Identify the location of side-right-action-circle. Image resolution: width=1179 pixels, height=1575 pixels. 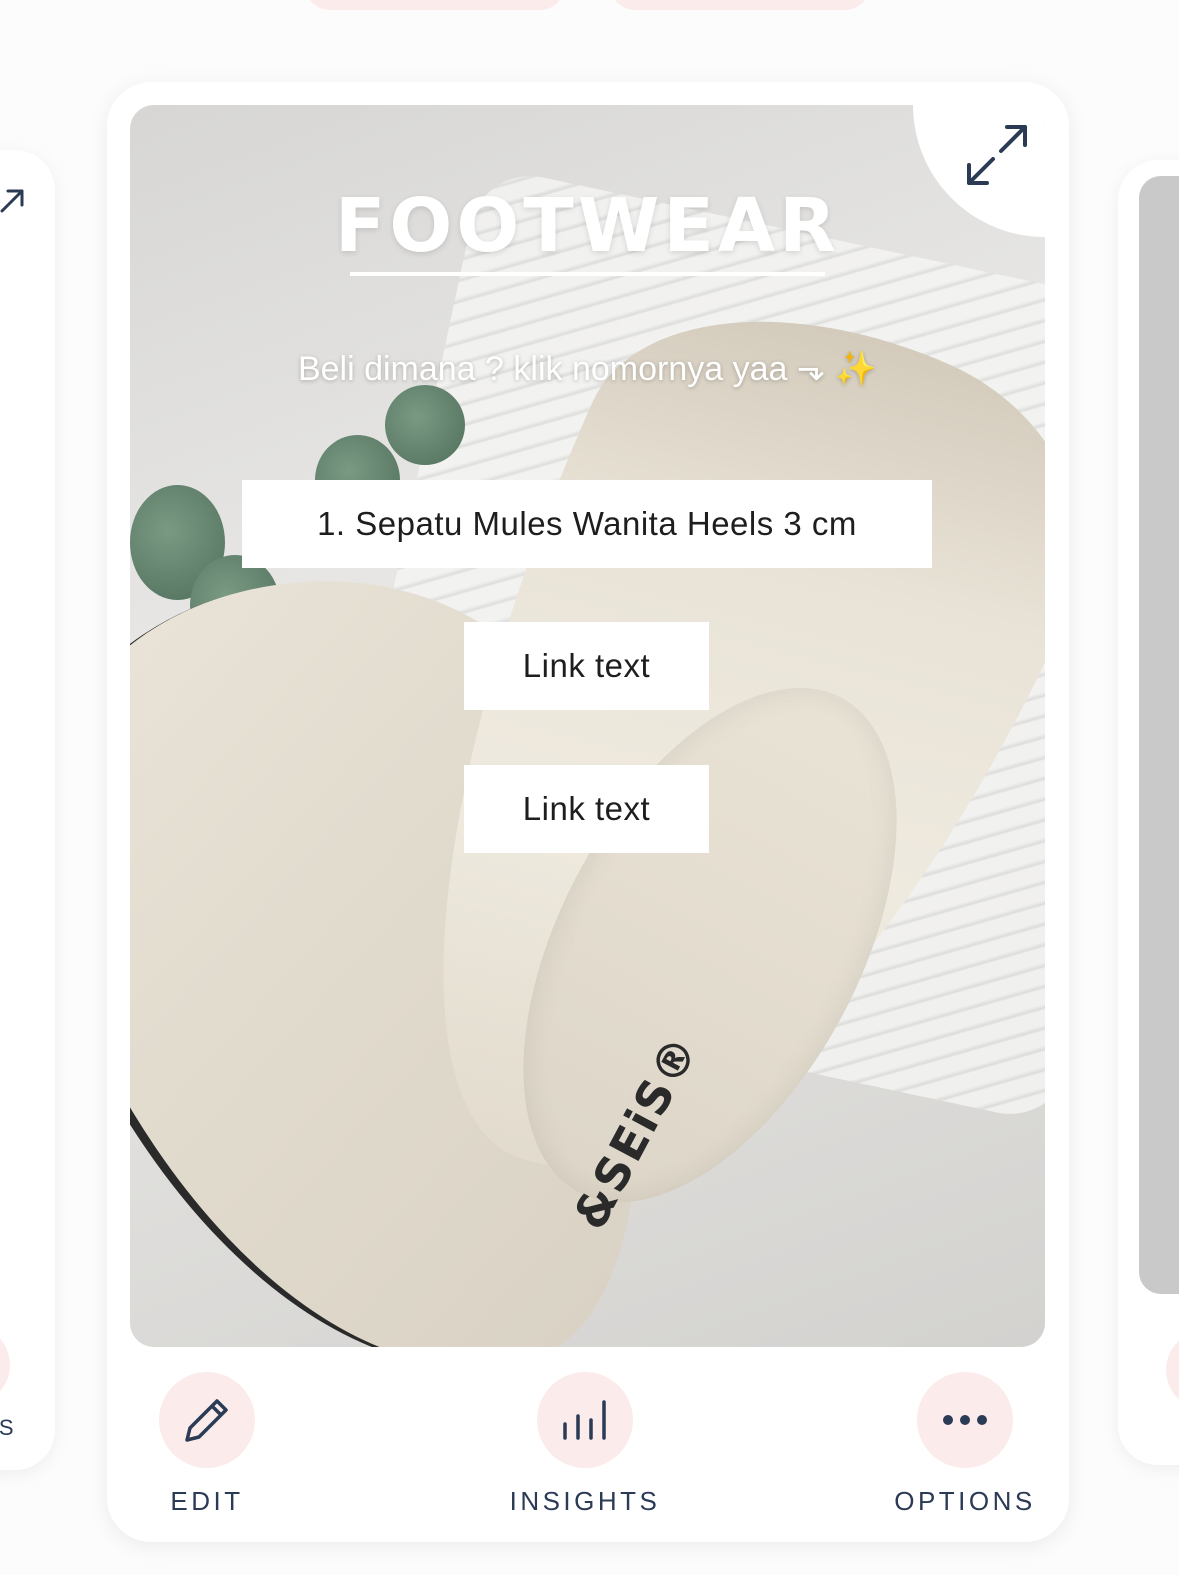
(1172, 1370).